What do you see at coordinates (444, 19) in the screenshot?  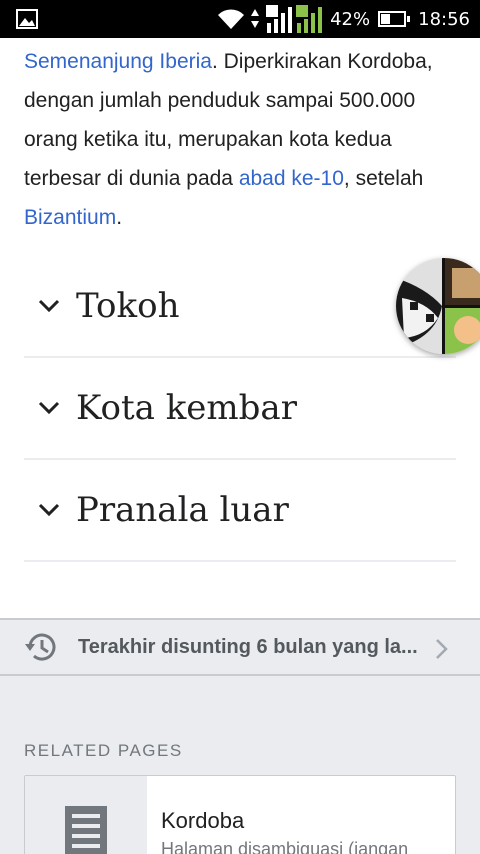 I see `clock: 18:56` at bounding box center [444, 19].